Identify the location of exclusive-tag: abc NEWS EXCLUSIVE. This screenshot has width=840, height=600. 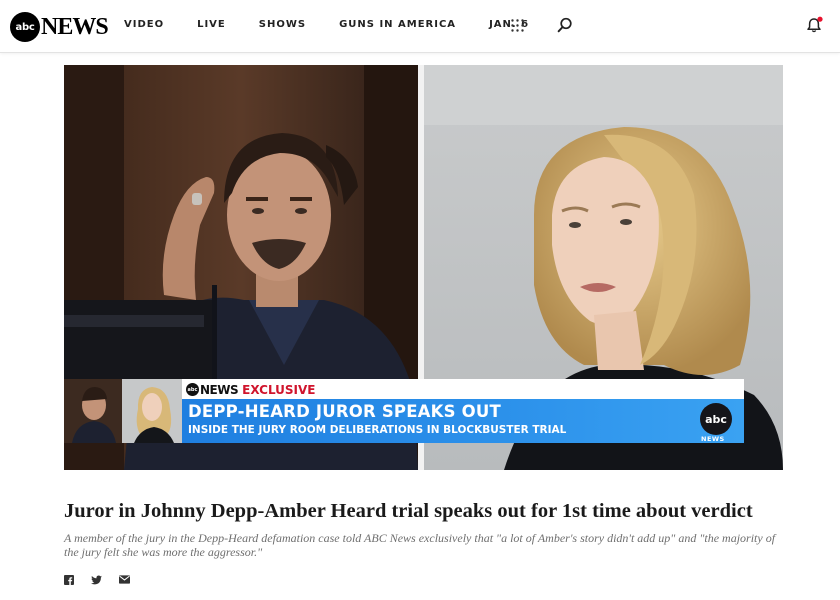
(251, 389).